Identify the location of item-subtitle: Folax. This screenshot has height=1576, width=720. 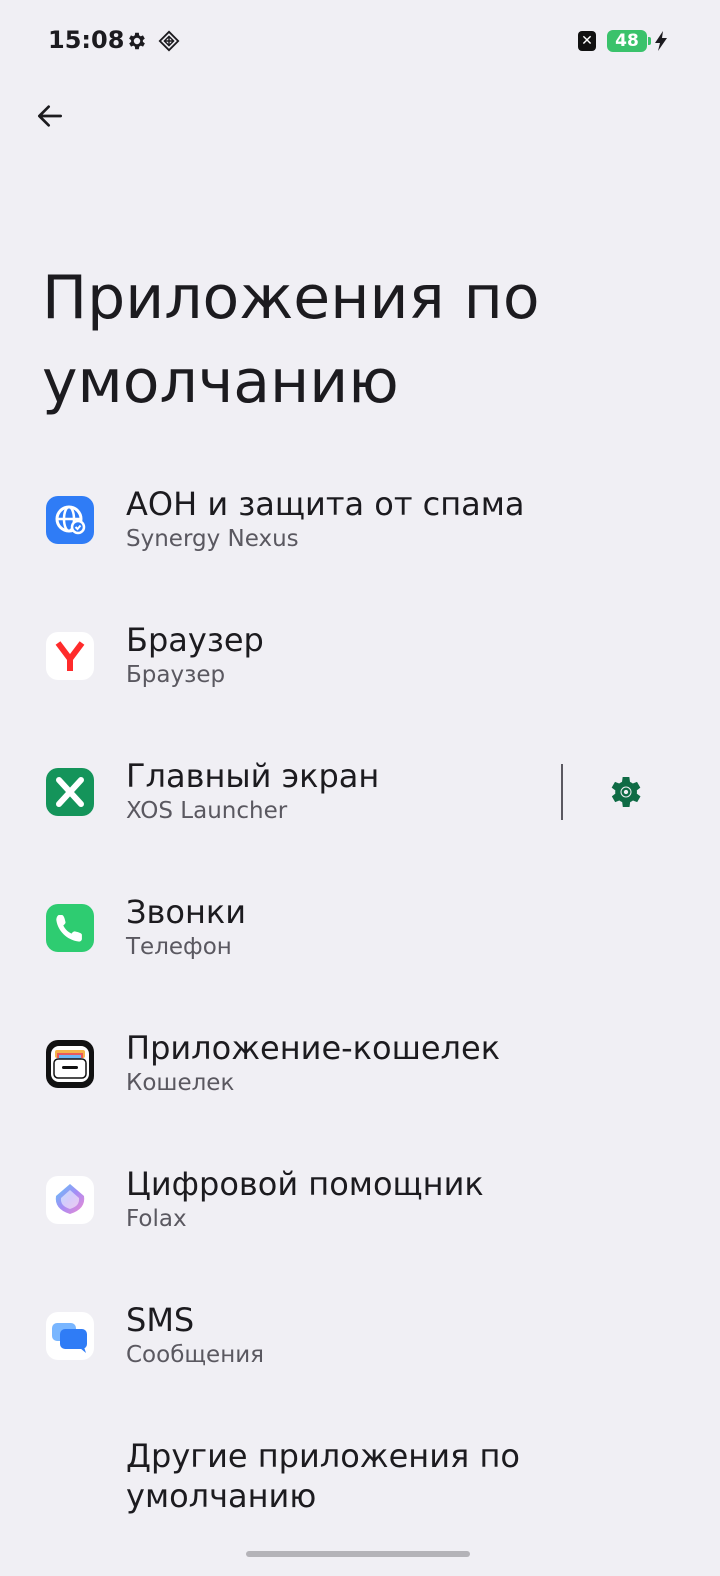
(156, 1219).